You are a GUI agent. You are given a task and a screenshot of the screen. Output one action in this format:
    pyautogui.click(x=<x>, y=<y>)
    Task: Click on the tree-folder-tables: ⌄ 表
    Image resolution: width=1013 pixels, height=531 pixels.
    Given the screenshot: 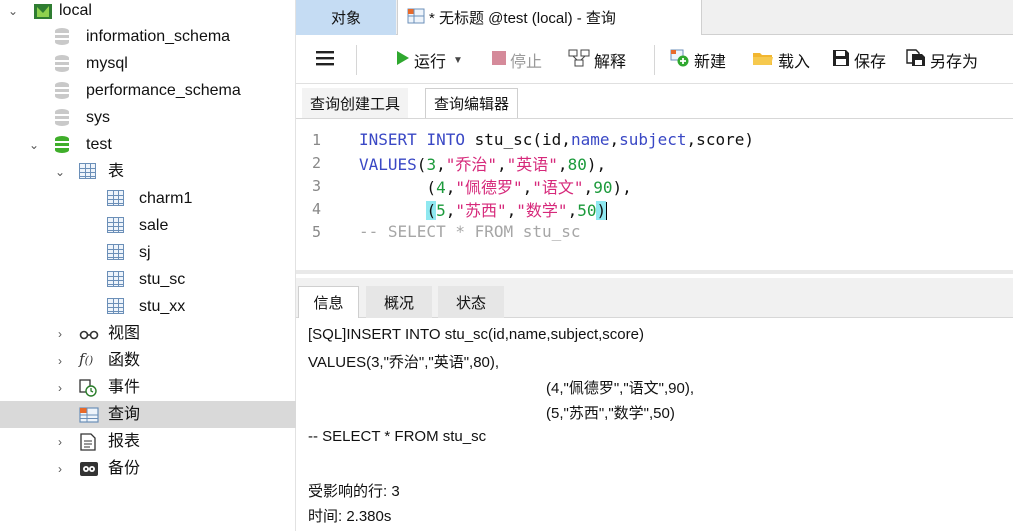 What is the action you would take?
    pyautogui.click(x=148, y=171)
    